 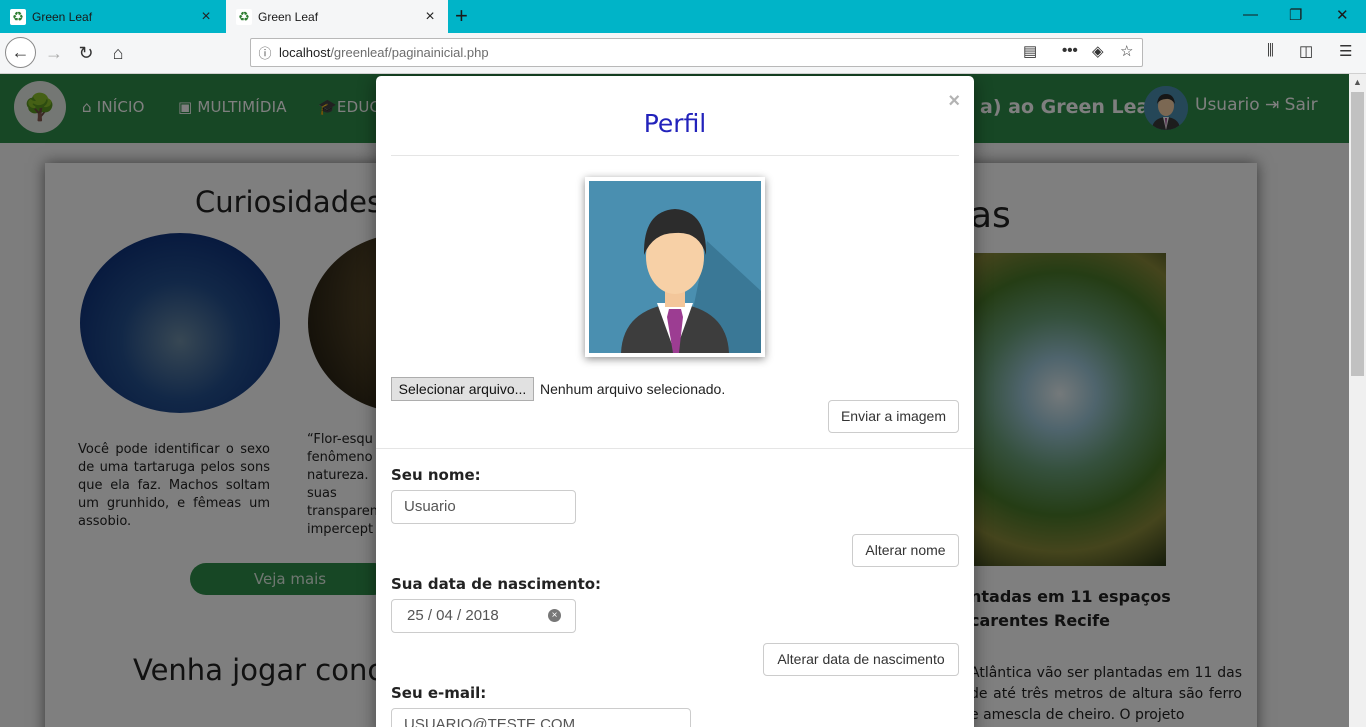 What do you see at coordinates (1306, 51) in the screenshot?
I see `sidebar-icon: ◫` at bounding box center [1306, 51].